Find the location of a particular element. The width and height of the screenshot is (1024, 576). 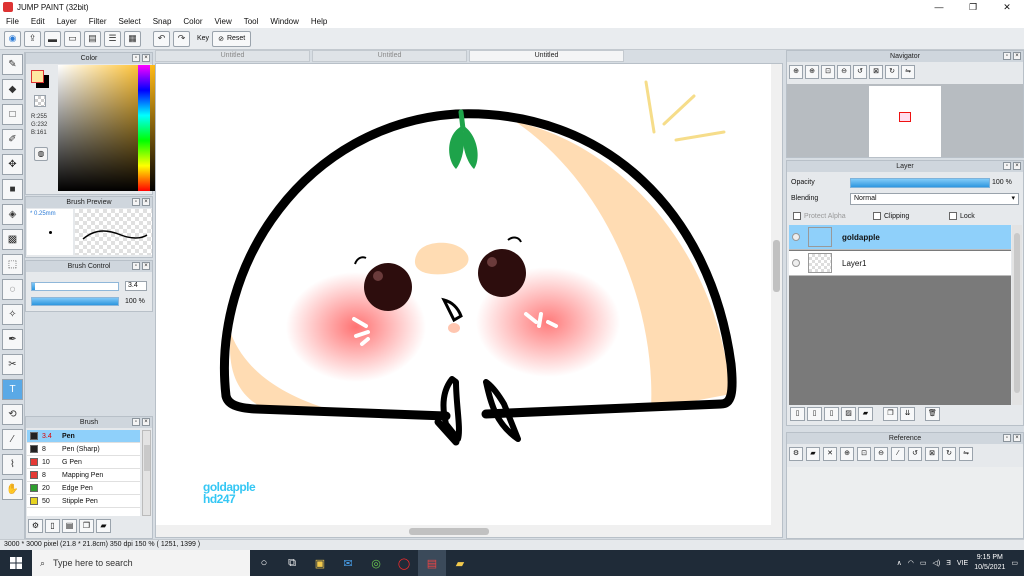

chrome-icon: ◎ is located at coordinates (376, 563).